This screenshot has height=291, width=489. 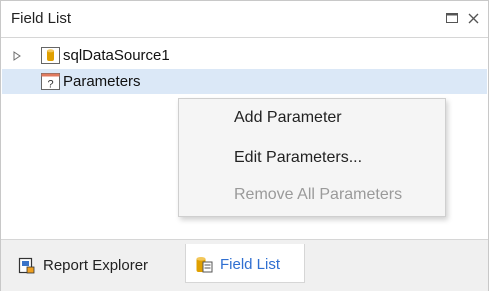 What do you see at coordinates (250, 264) in the screenshot?
I see `tab-label: Field List` at bounding box center [250, 264].